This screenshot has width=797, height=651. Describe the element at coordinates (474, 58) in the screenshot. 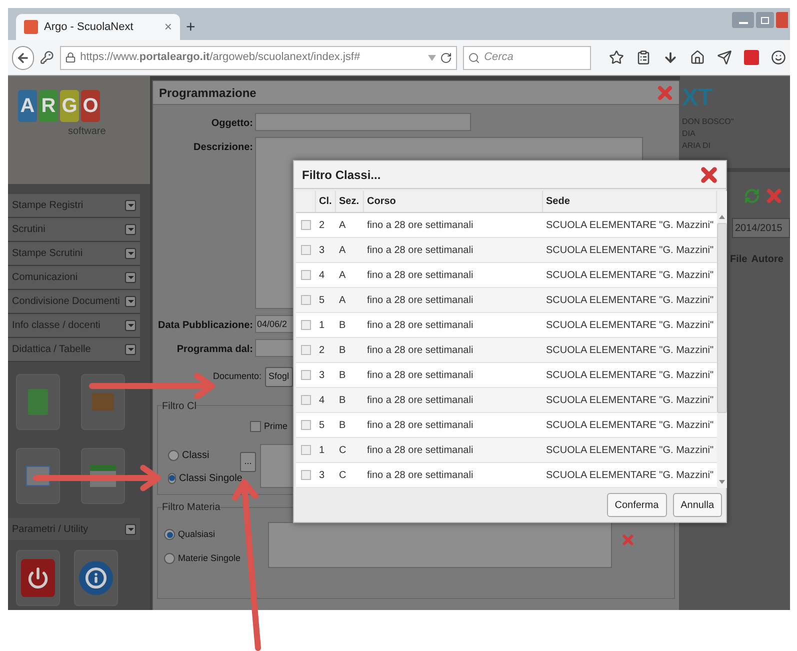

I see `search-icon` at that location.